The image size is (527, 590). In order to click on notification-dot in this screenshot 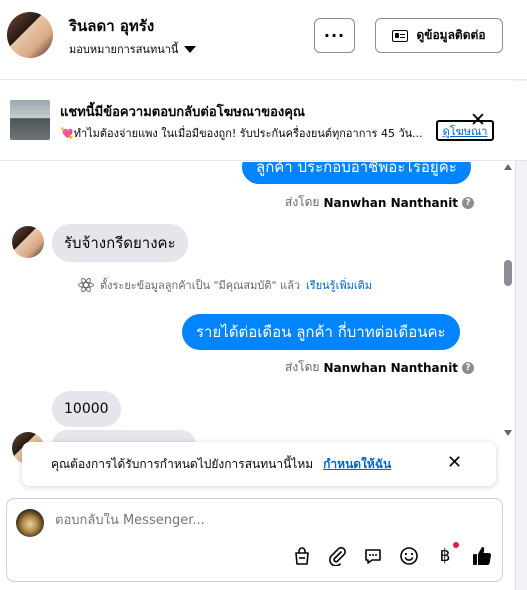, I will do `click(456, 545)`.